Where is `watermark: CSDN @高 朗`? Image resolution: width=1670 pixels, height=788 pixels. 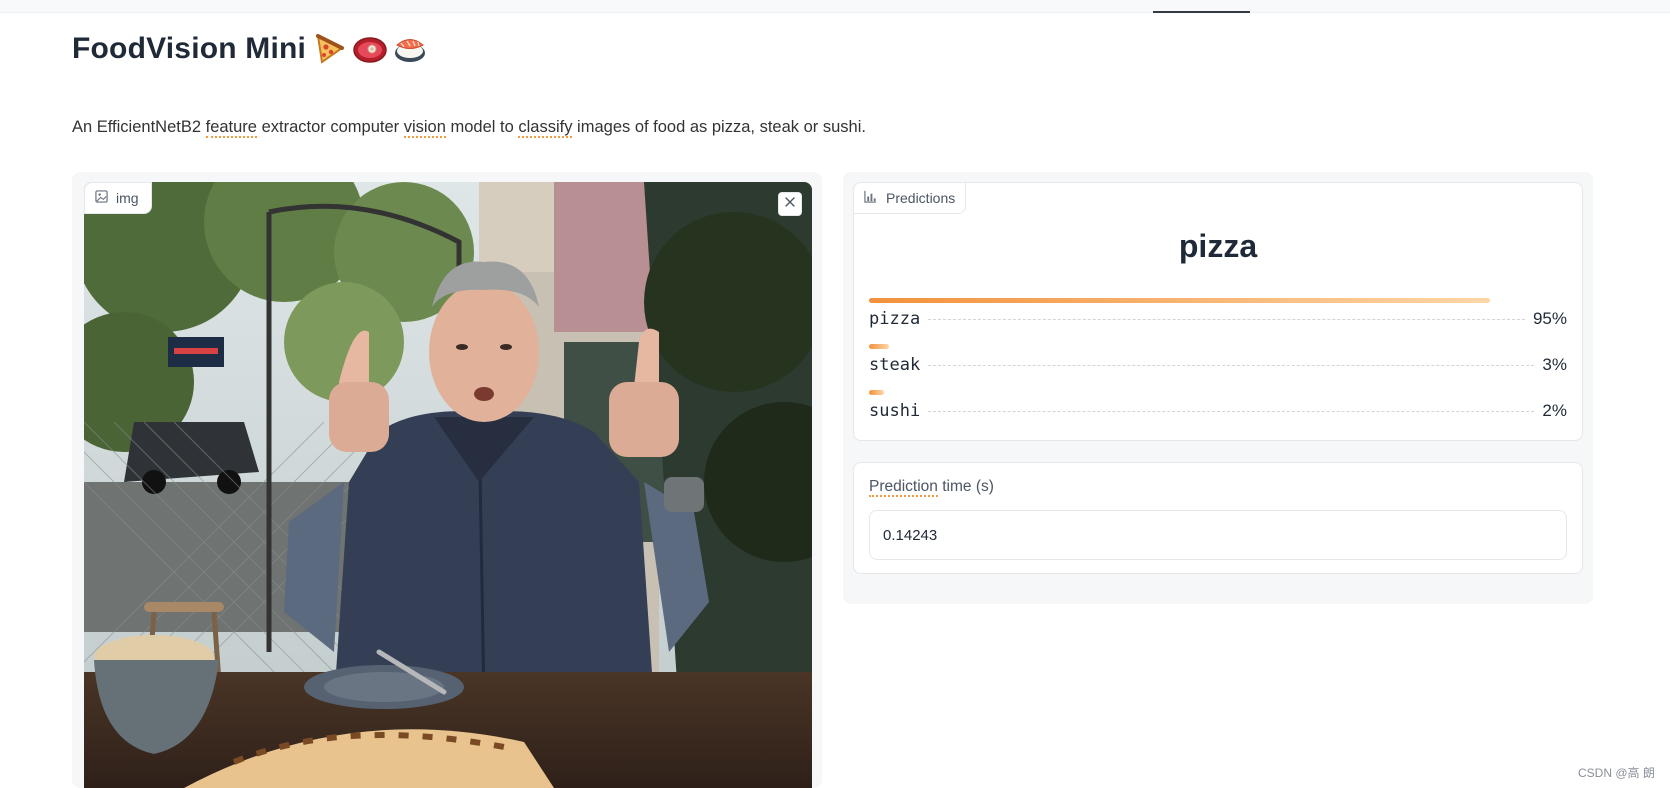 watermark: CSDN @高 朗 is located at coordinates (1616, 773).